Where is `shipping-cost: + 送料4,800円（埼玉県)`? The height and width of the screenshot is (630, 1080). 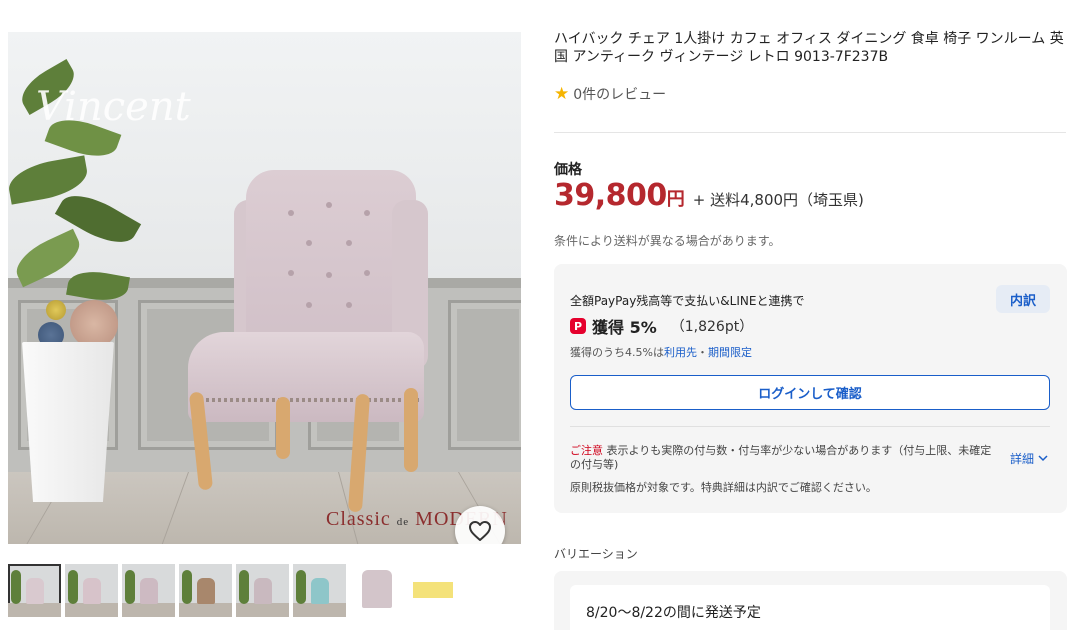
shipping-cost: + 送料4,800円（埼玉県) is located at coordinates (778, 200).